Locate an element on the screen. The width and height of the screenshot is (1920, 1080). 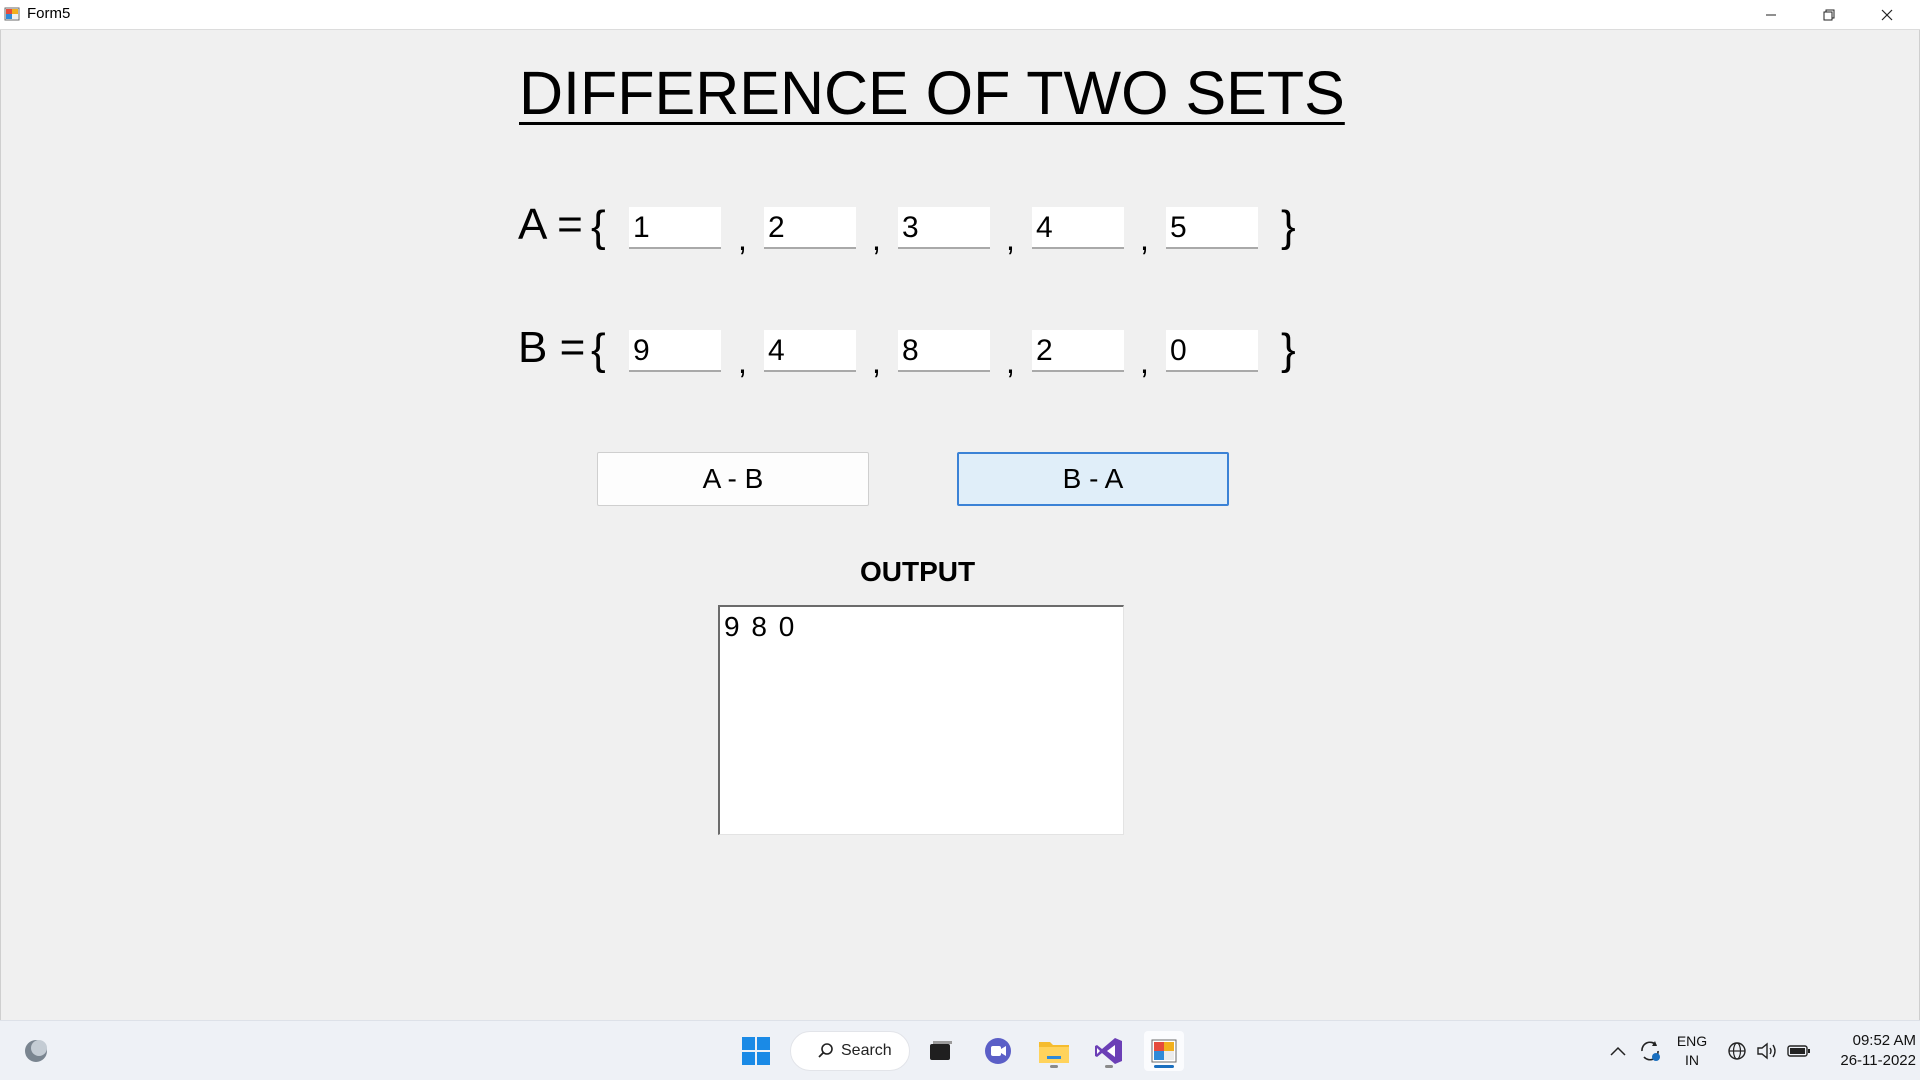
form5-app-button is located at coordinates (1164, 1051).